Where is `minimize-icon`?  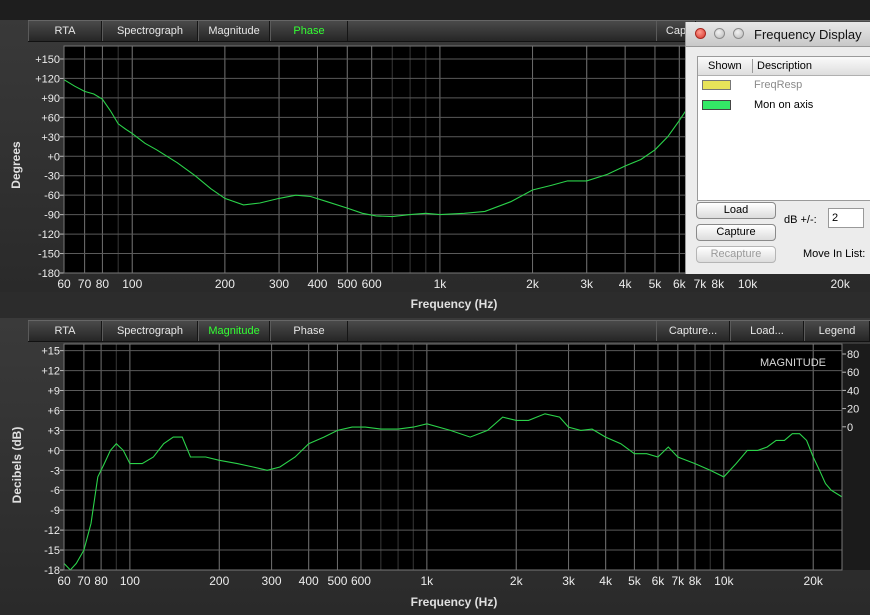 minimize-icon is located at coordinates (719, 33).